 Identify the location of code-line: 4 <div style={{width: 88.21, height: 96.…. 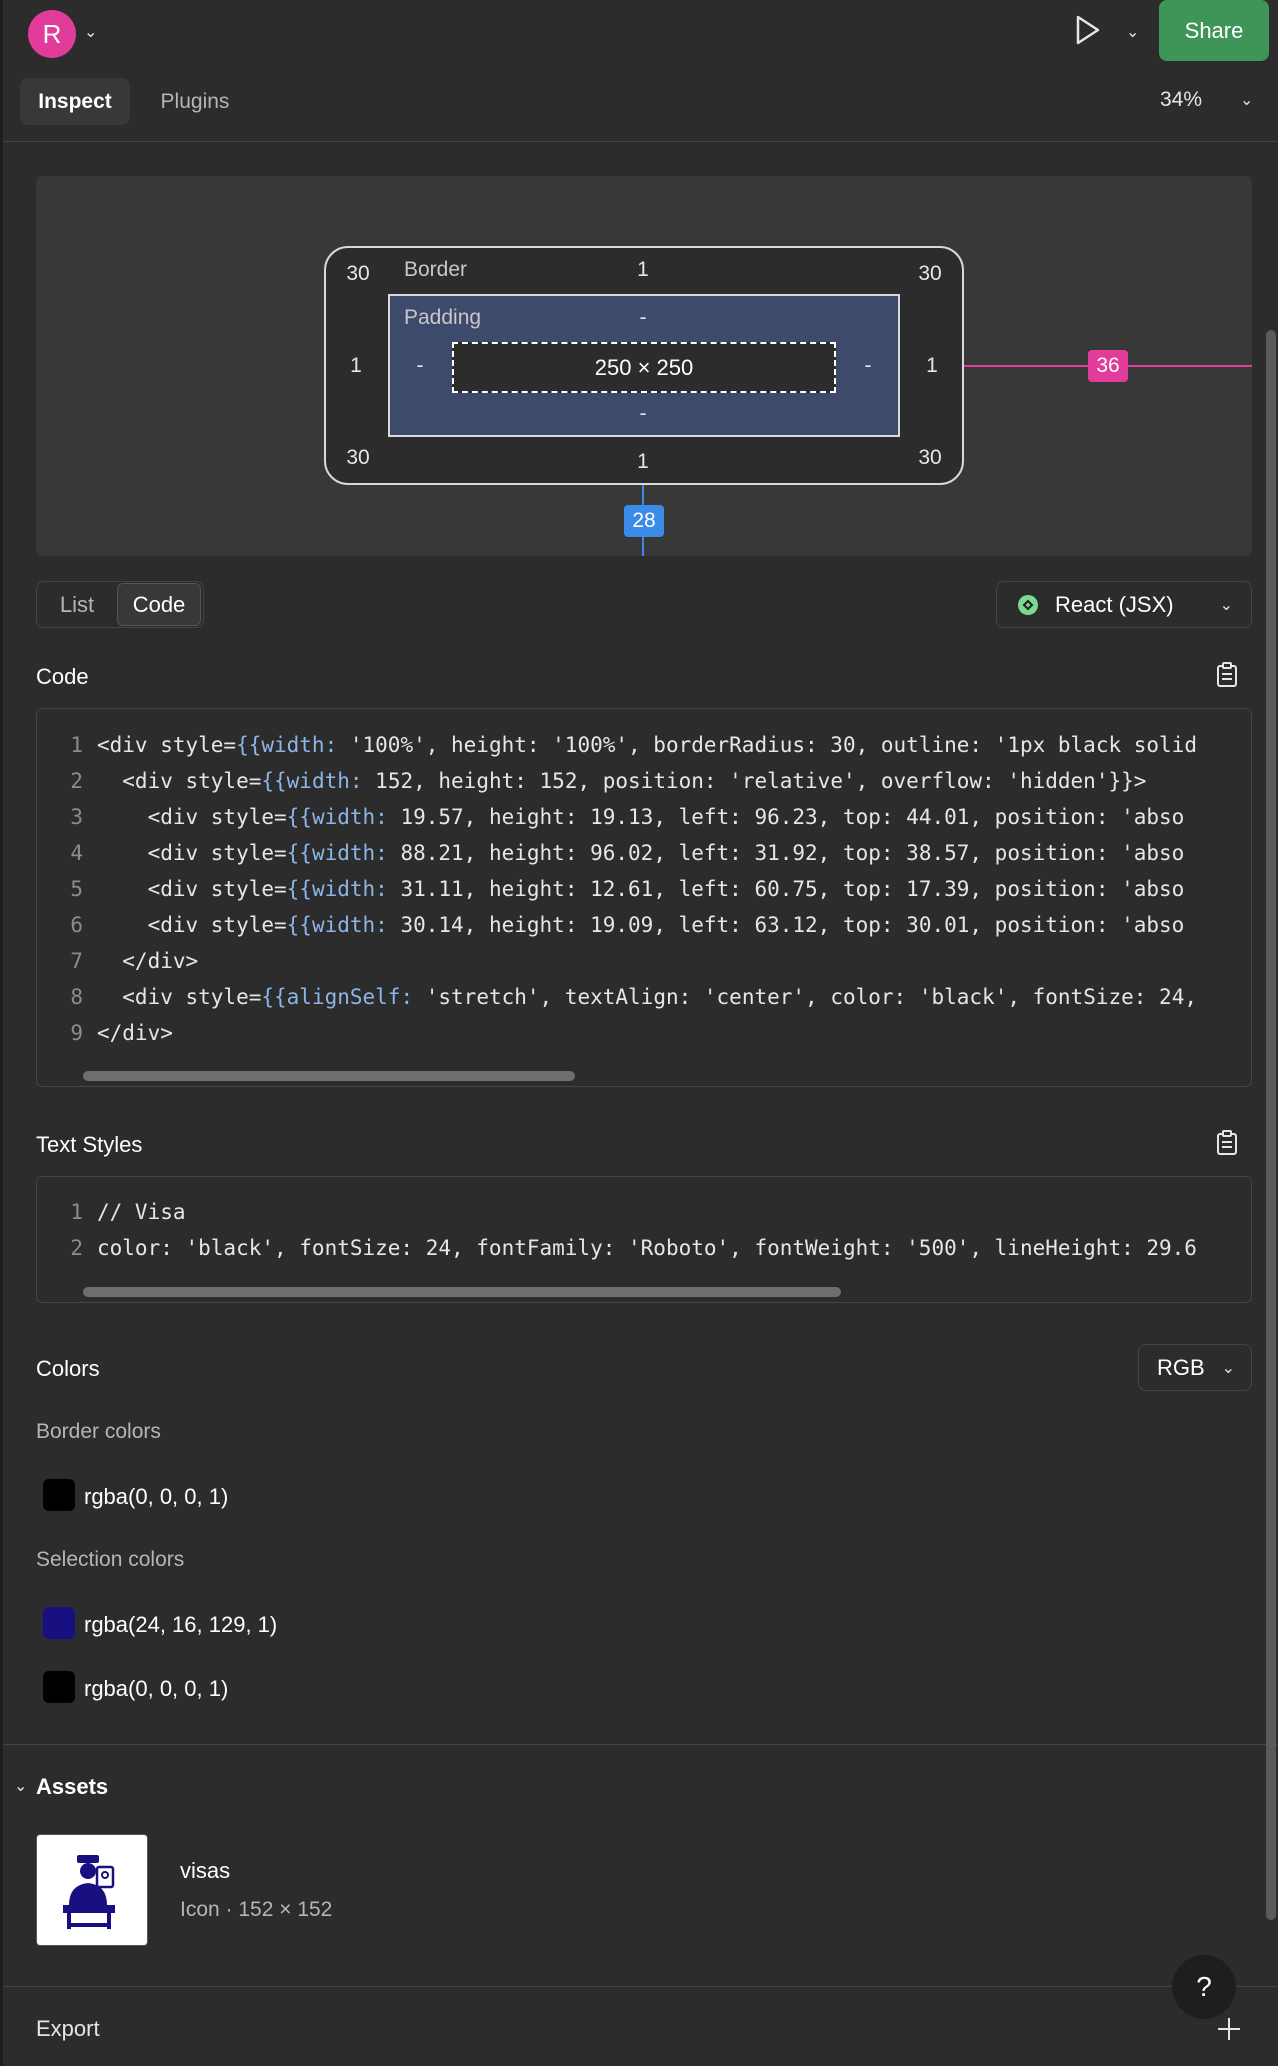
(627, 853).